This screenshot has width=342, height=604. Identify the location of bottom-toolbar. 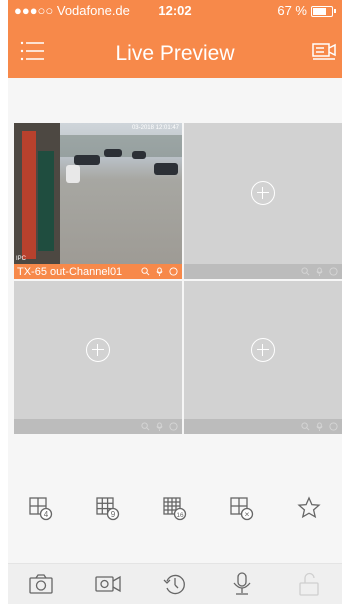
(175, 583).